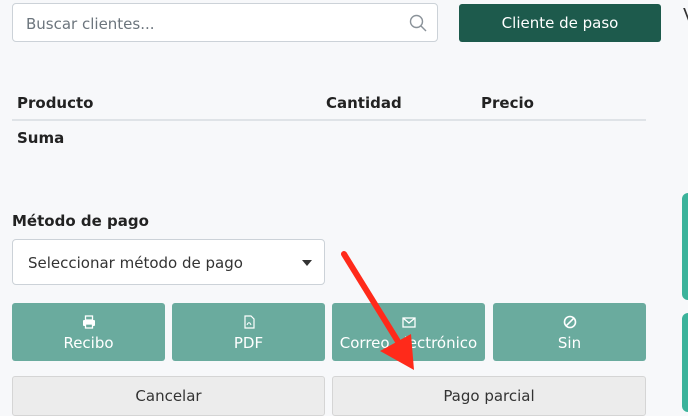 Image resolution: width=688 pixels, height=416 pixels. I want to click on cut-off-heading: V, so click(685, 15).